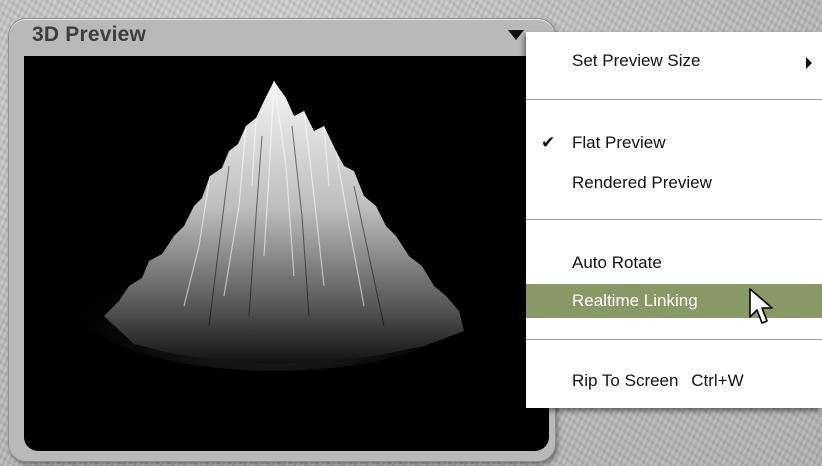 This screenshot has width=822, height=466. Describe the element at coordinates (674, 143) in the screenshot. I see `menu-item-flat-preview: ✔ Flat Preview` at that location.